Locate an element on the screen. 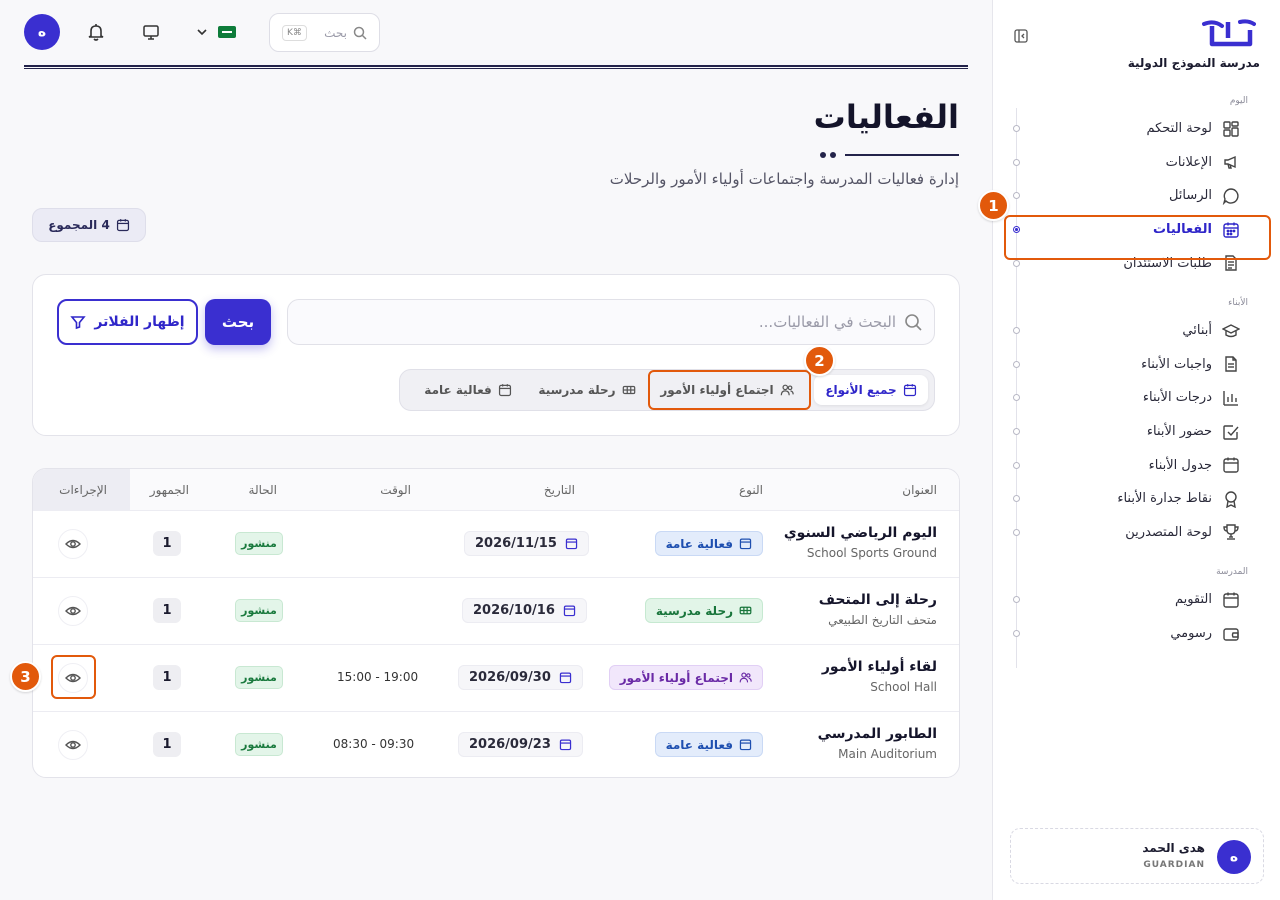 This screenshot has height=900, width=1280. check-square-icon is located at coordinates (1231, 432).